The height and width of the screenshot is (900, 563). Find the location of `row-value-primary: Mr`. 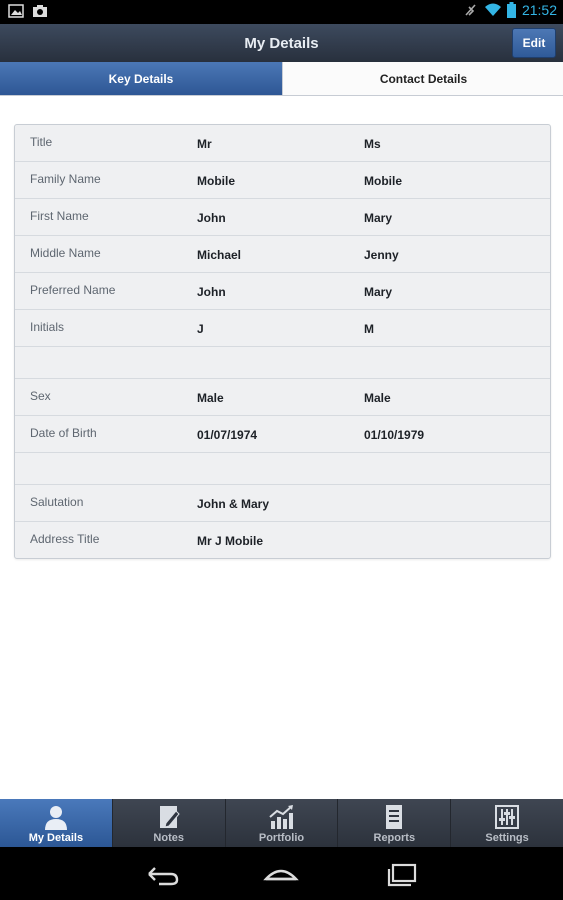

row-value-primary: Mr is located at coordinates (204, 144).